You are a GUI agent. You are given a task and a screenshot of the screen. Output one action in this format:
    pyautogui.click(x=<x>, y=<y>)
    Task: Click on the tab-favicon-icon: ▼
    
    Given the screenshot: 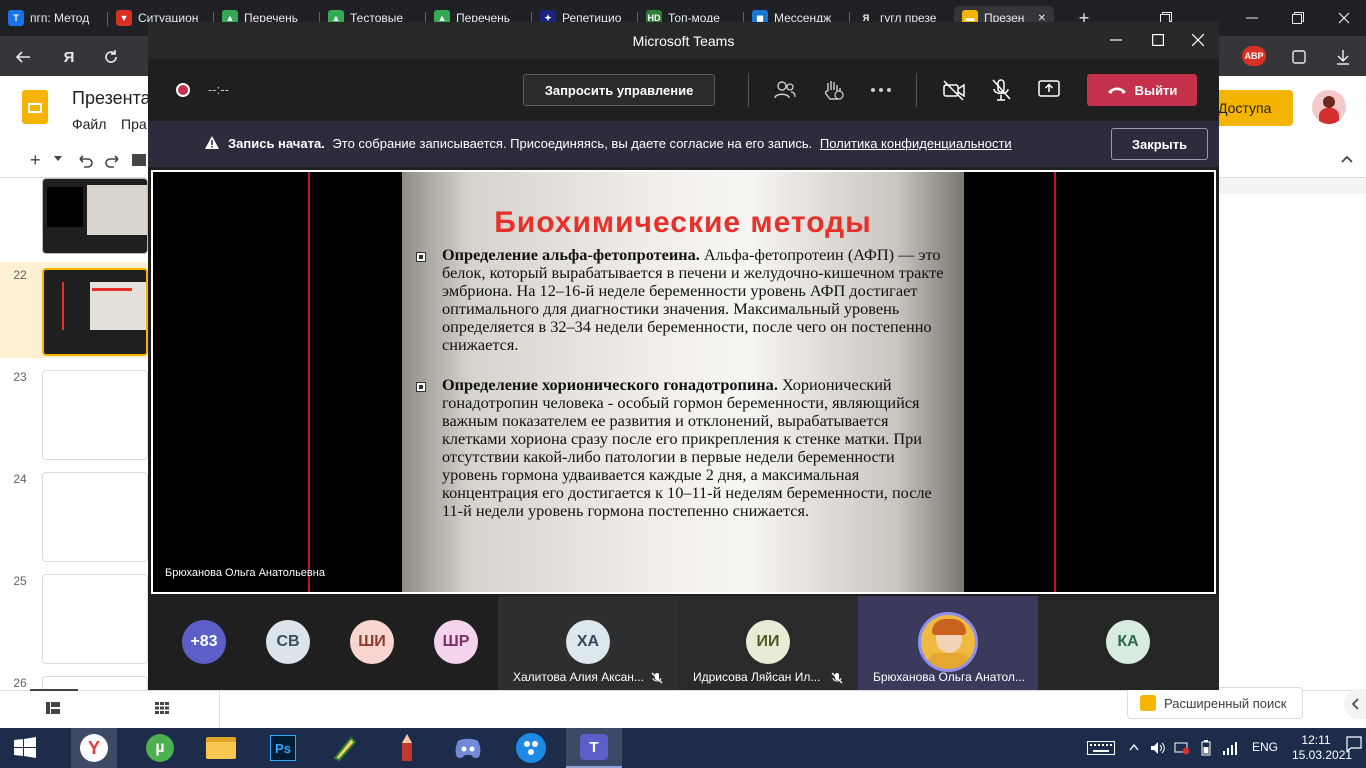 What is the action you would take?
    pyautogui.click(x=124, y=18)
    